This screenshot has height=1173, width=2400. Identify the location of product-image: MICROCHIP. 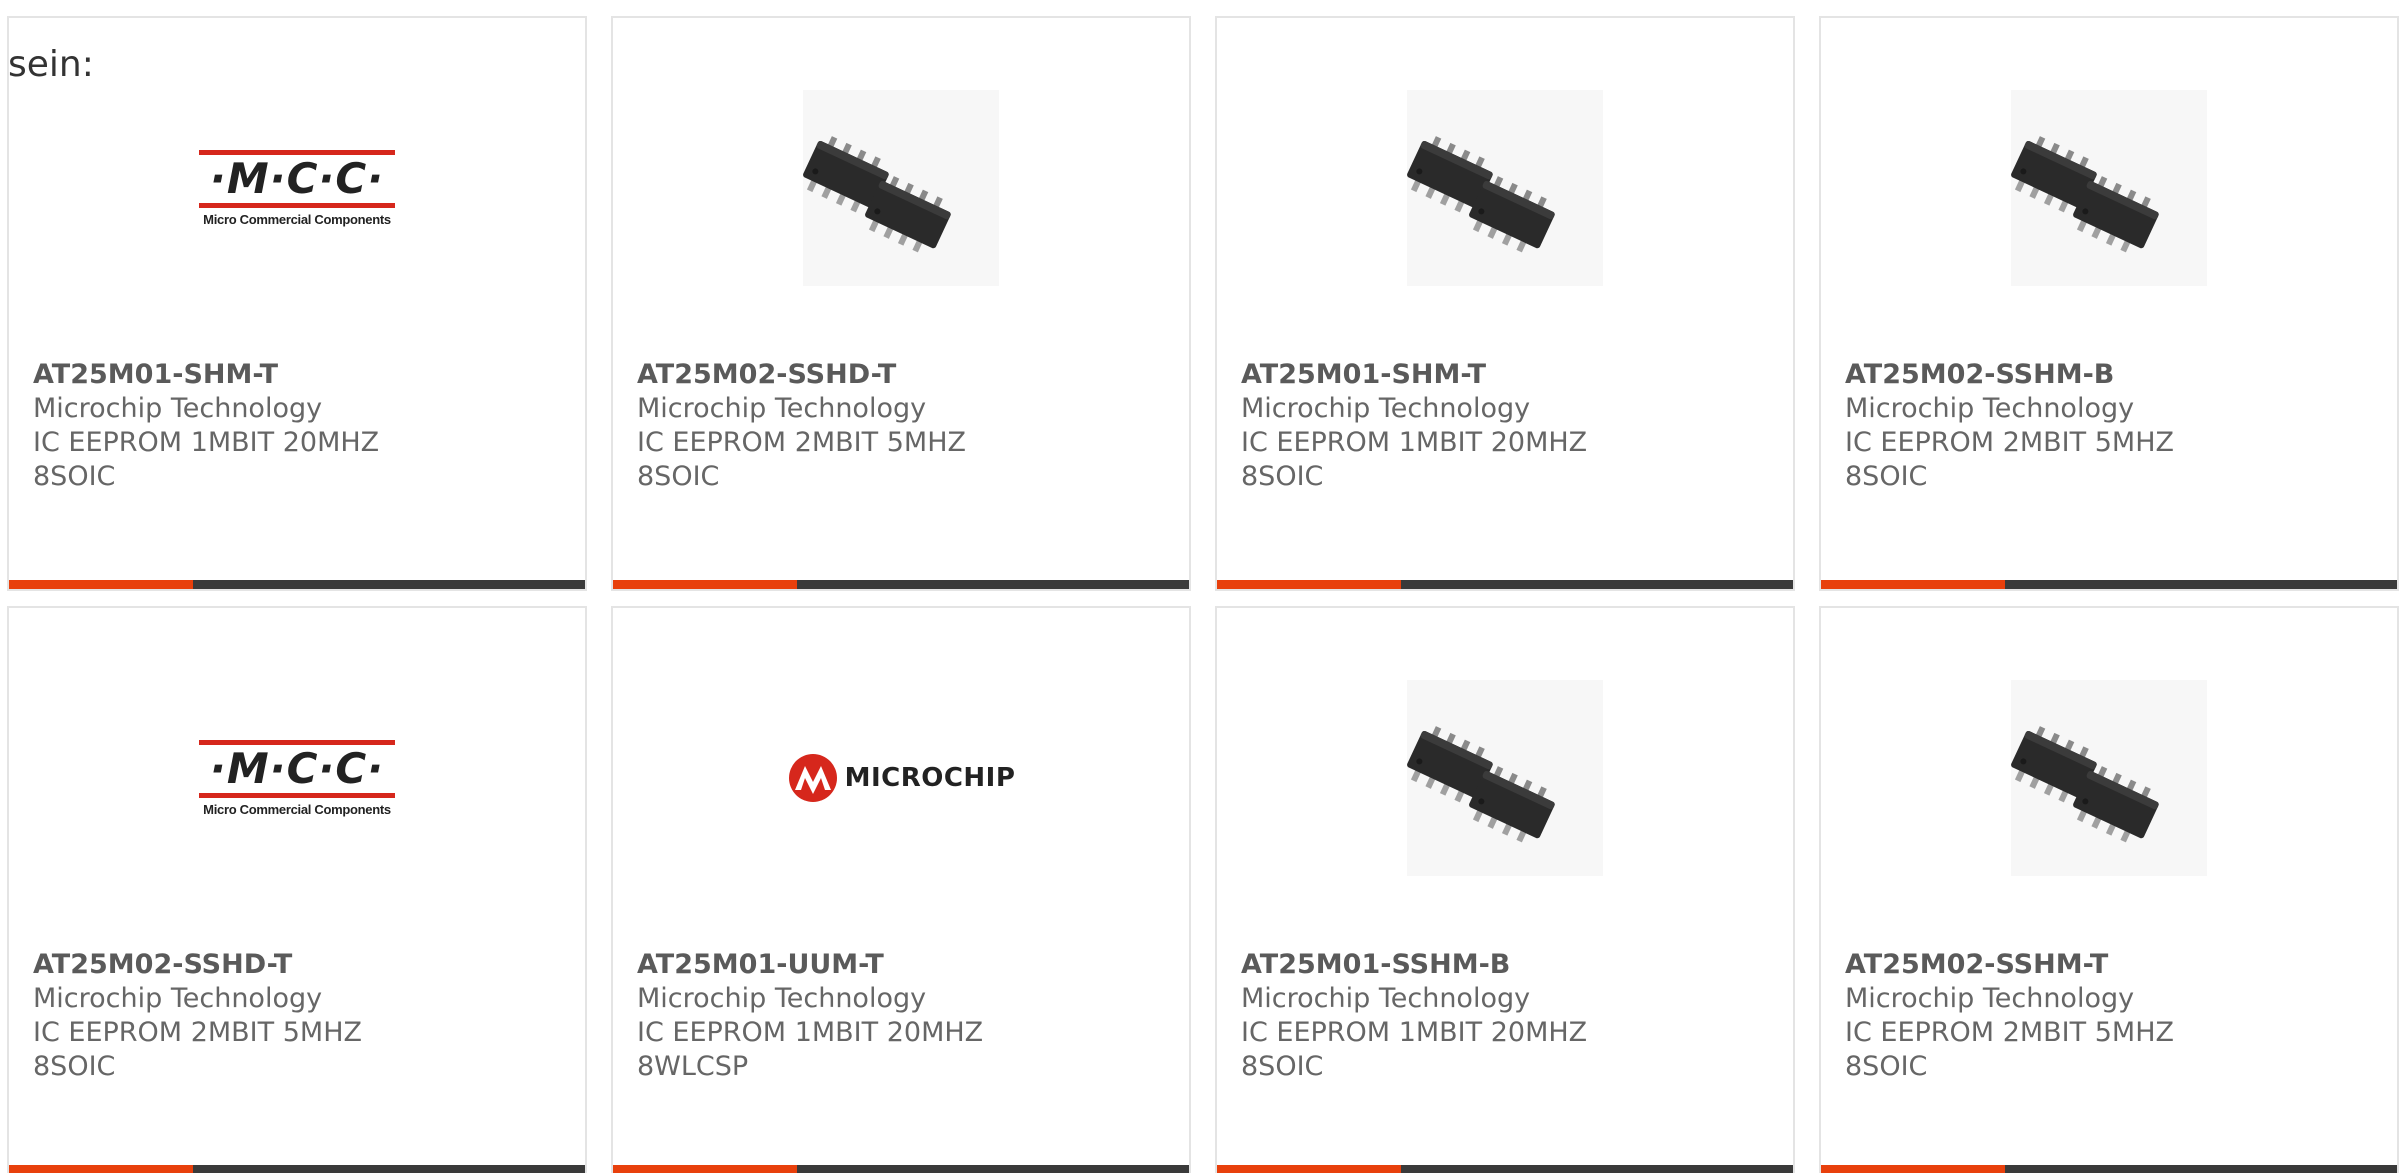
(901, 778).